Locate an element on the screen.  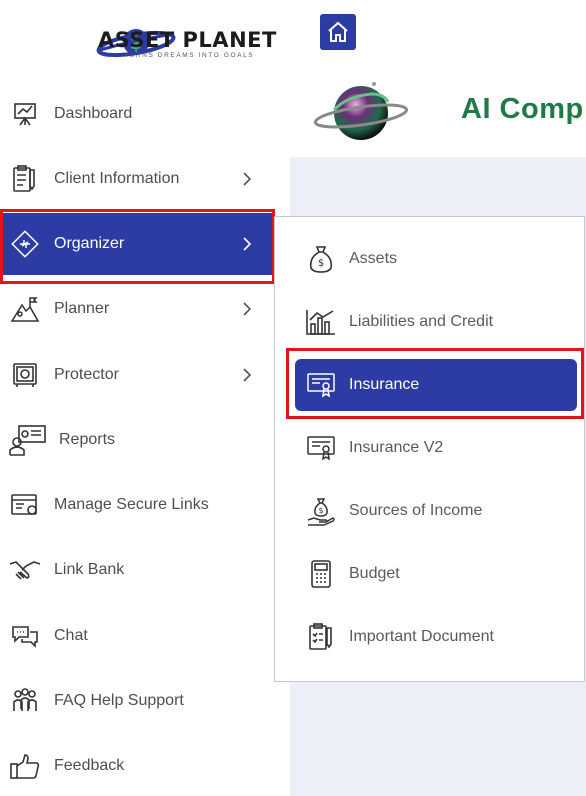
submenu-item-label: Liabilities and Credit is located at coordinates (421, 321).